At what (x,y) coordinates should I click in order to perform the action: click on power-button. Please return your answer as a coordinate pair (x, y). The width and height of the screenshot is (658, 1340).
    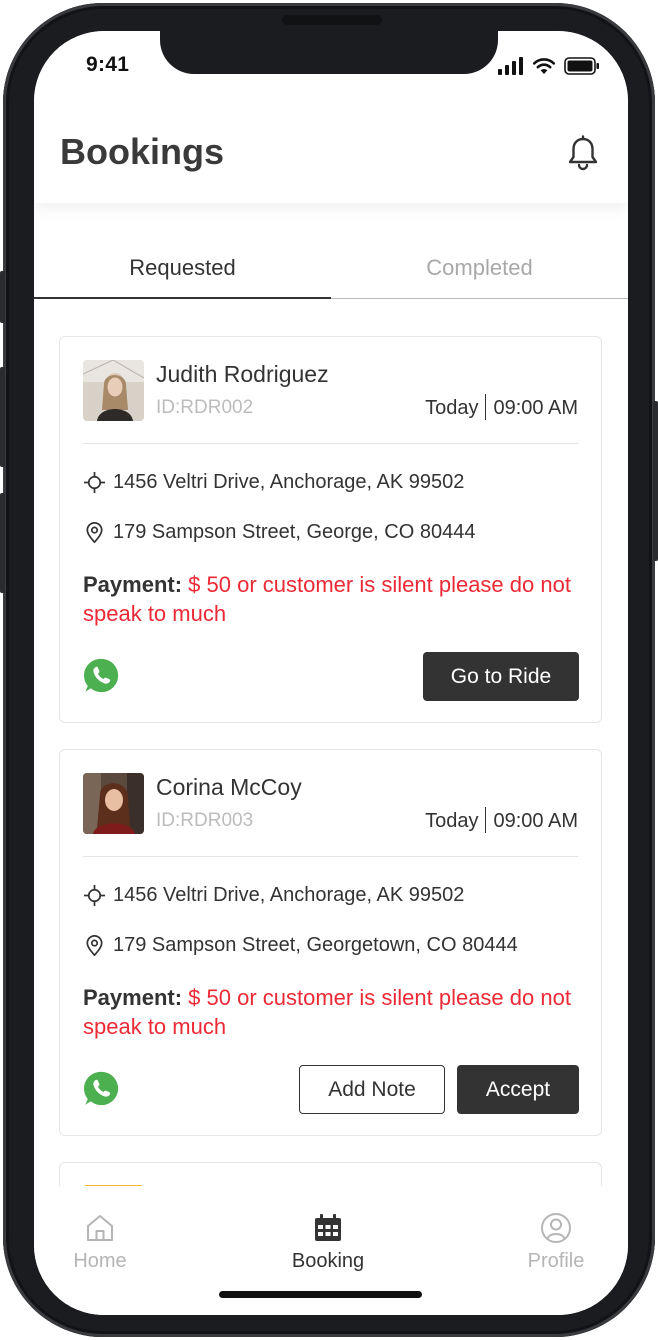
    Looking at the image, I should click on (655, 481).